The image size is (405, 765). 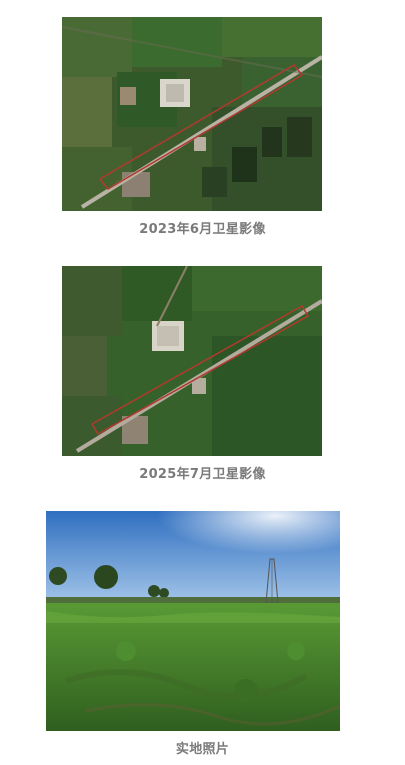 What do you see at coordinates (202, 229) in the screenshot?
I see `caption-2023: 2023年6月卫星影像` at bounding box center [202, 229].